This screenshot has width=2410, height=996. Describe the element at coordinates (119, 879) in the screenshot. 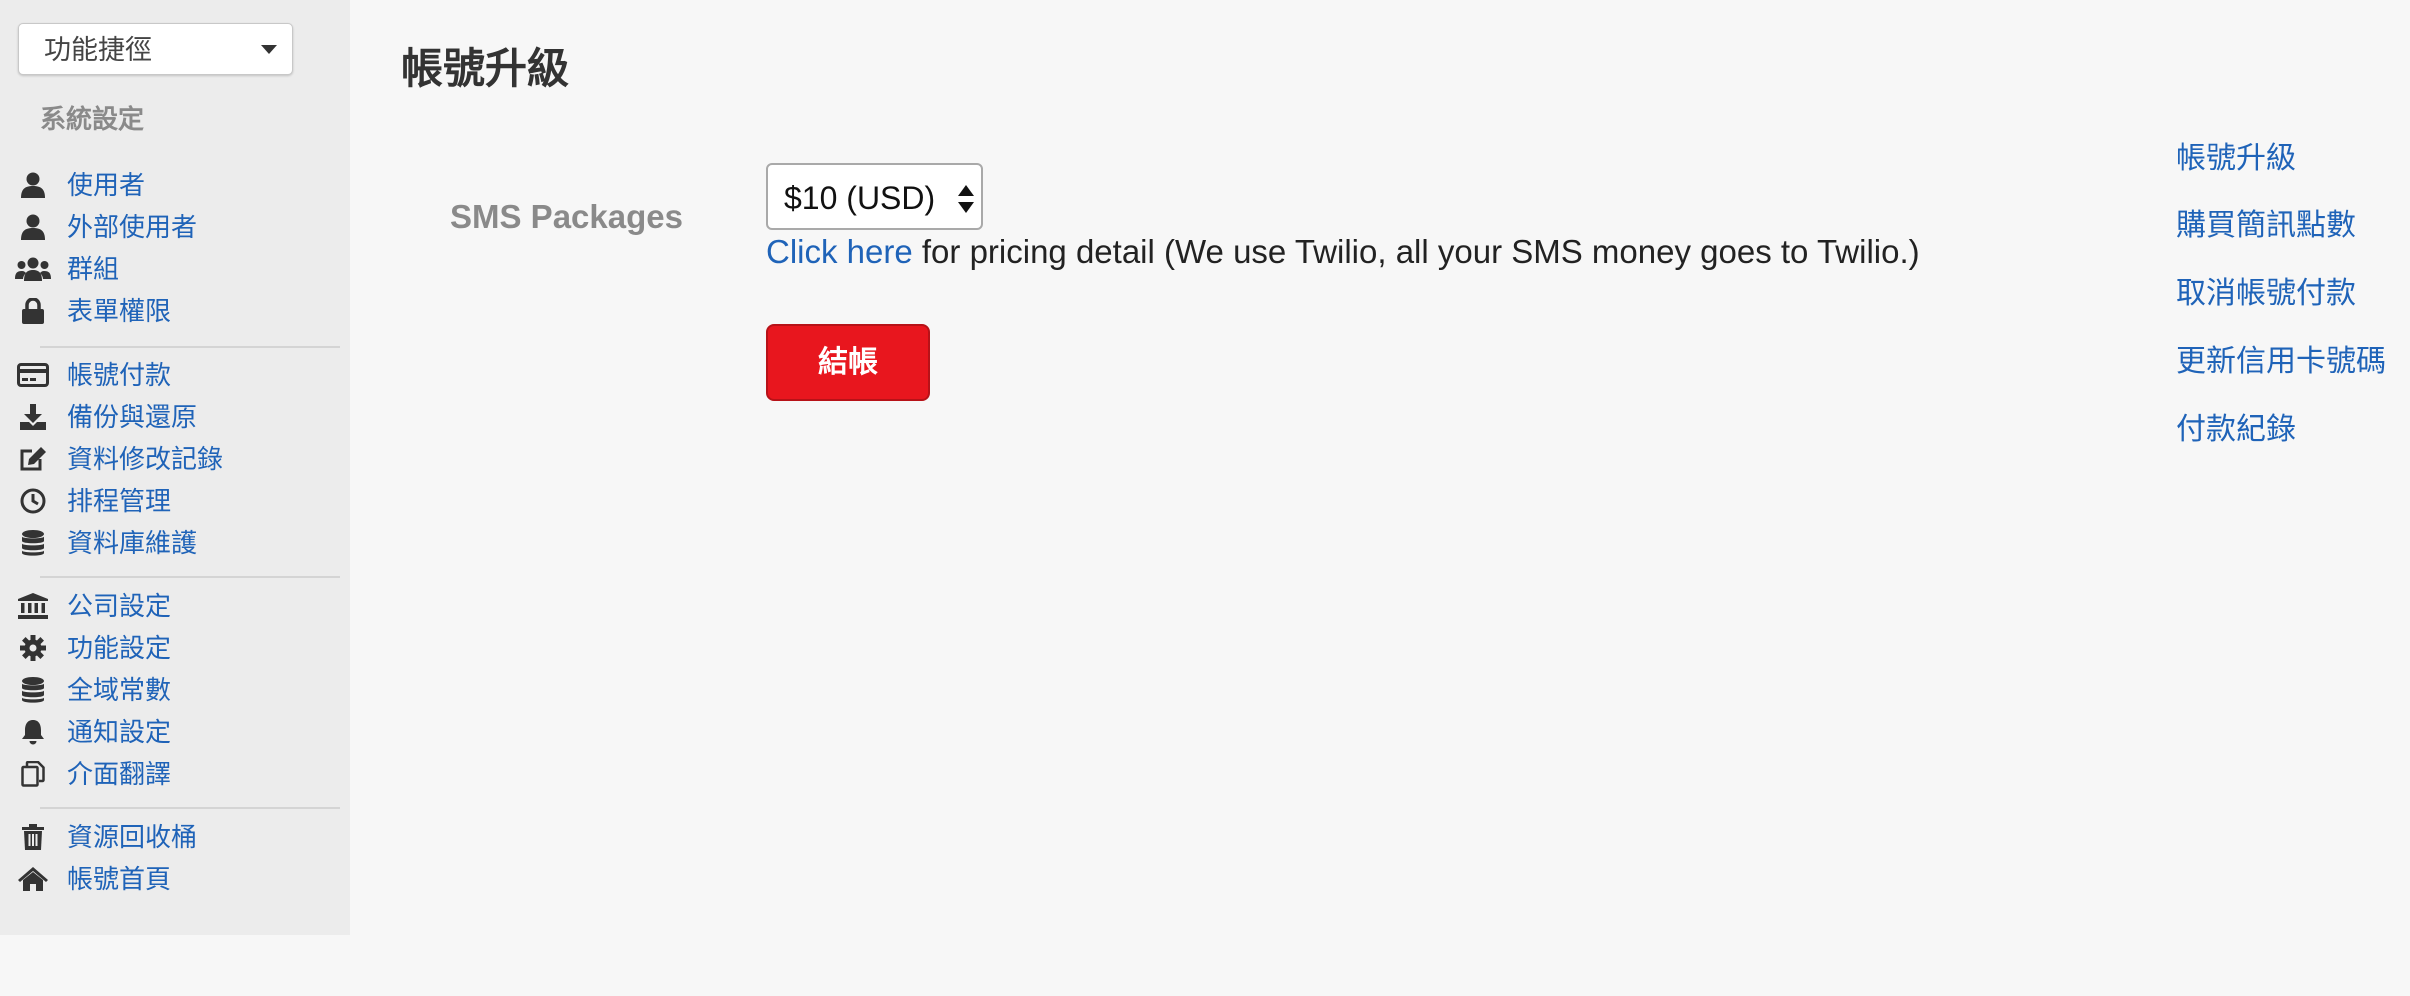

I see `sidebar-item-label: 帳號首頁` at that location.